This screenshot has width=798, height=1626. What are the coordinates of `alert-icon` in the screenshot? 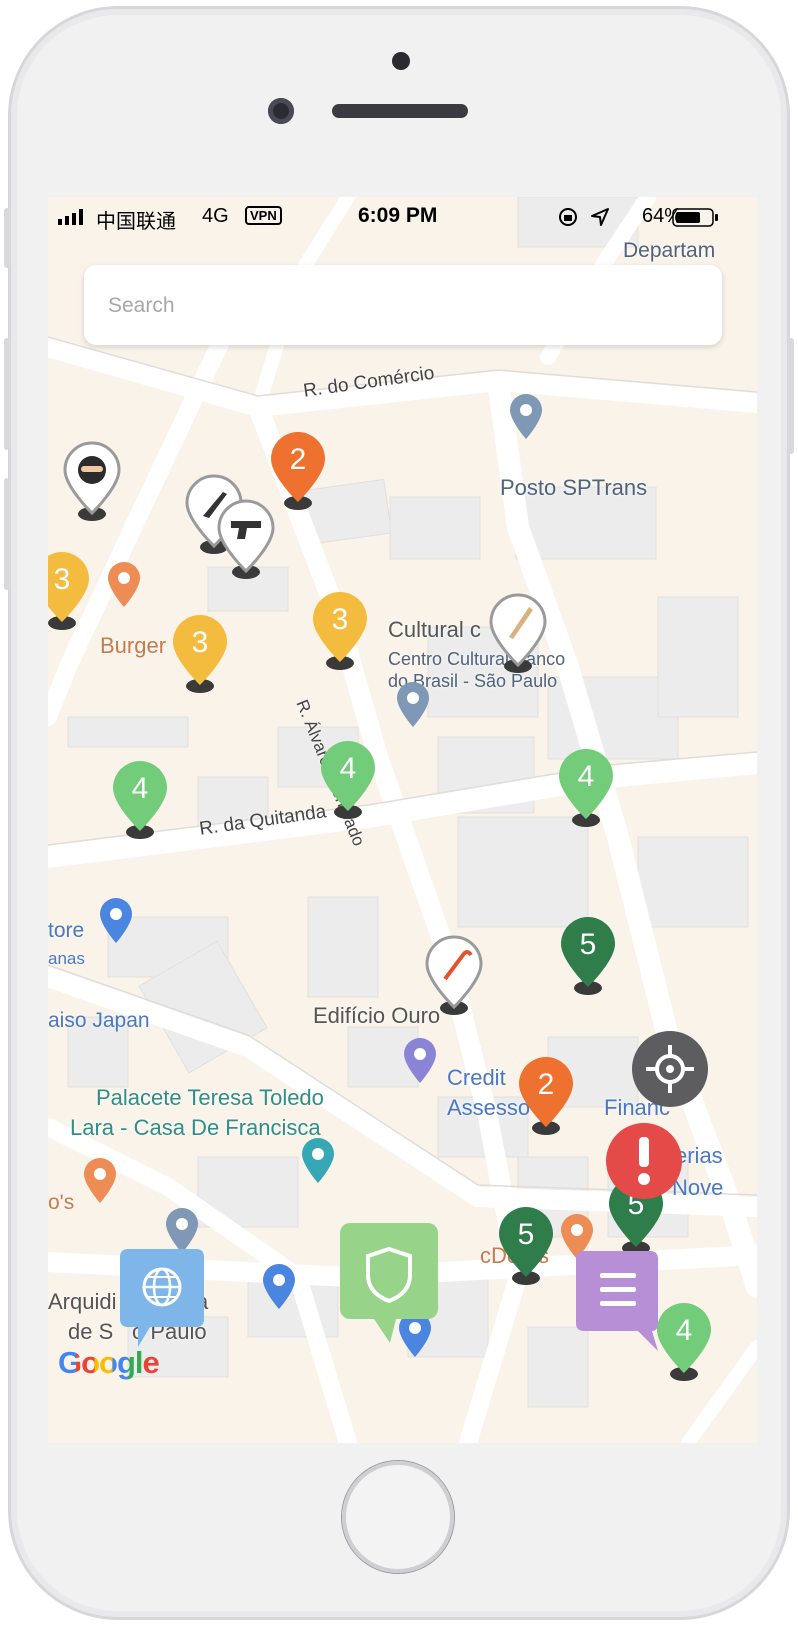 It's located at (644, 1161).